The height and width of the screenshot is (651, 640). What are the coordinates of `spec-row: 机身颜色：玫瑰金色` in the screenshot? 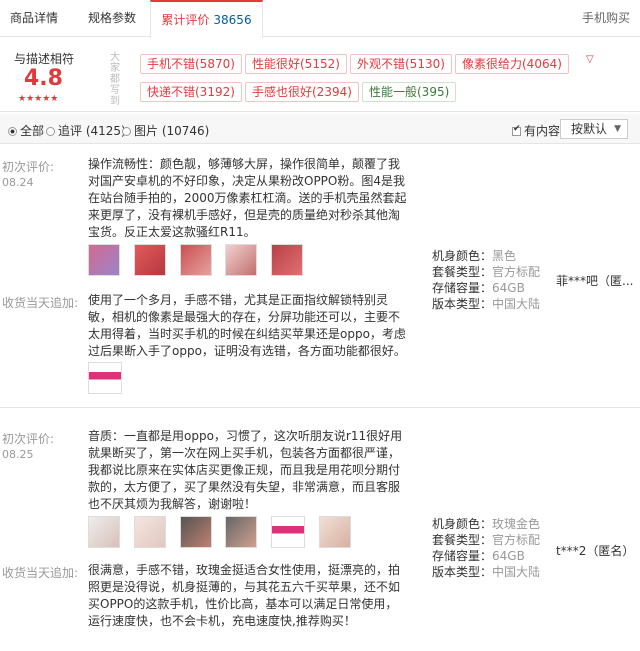 It's located at (486, 524).